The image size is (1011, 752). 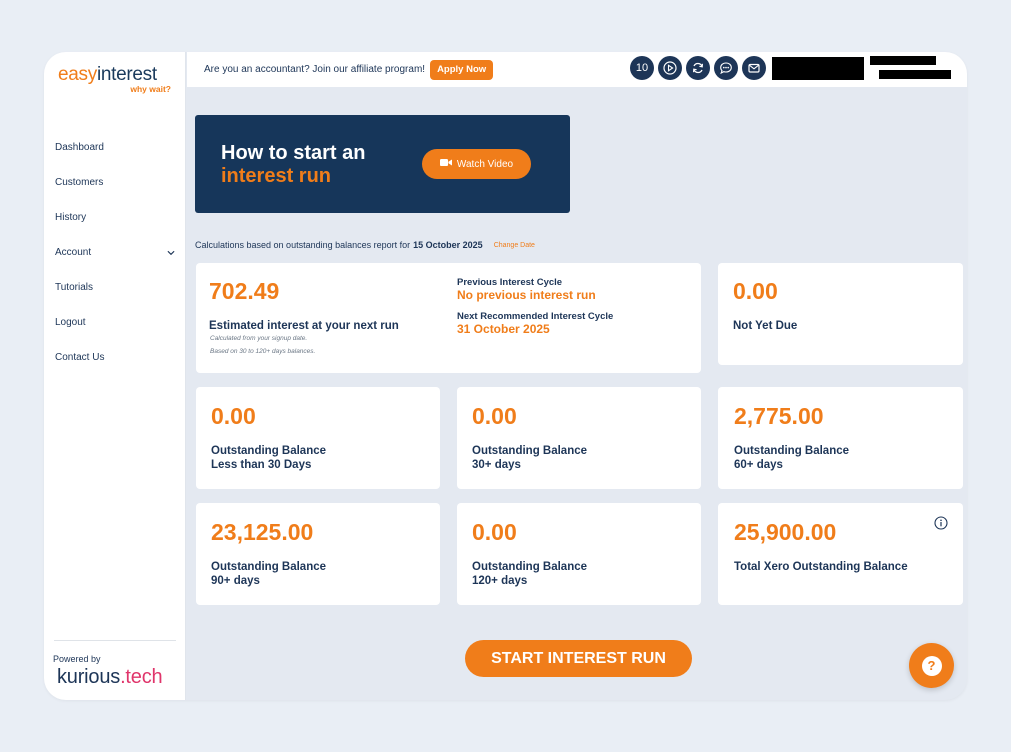 I want to click on sidebar-item-account: Account, so click(x=116, y=252).